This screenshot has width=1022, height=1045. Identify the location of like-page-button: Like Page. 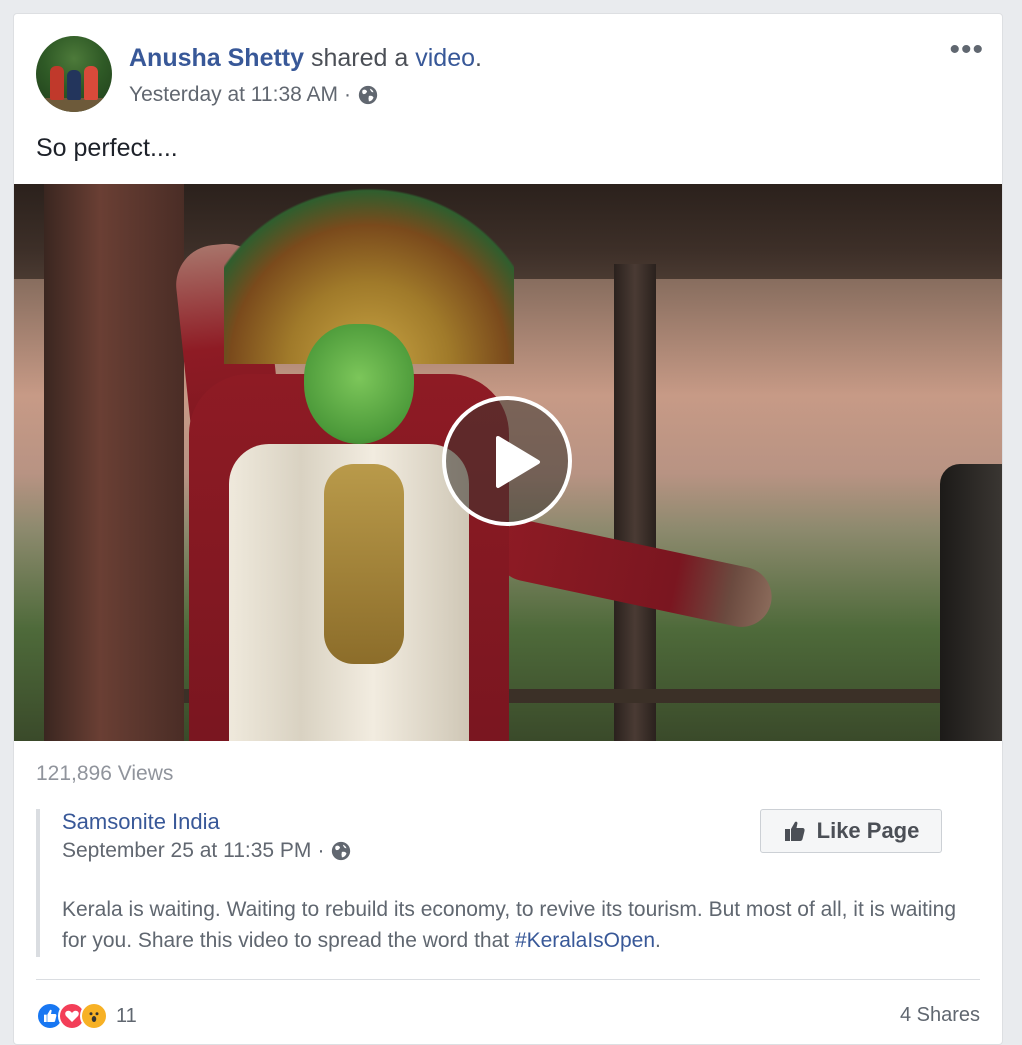
(851, 831).